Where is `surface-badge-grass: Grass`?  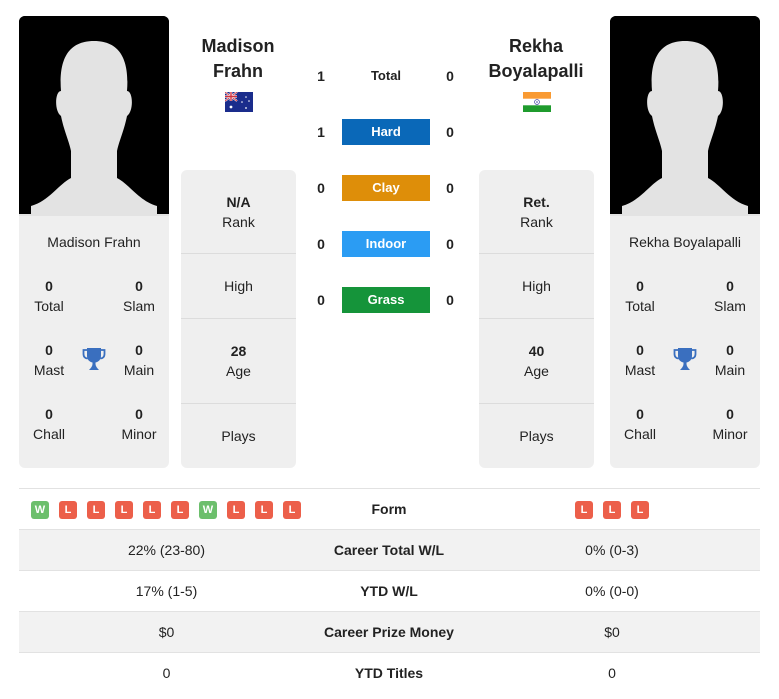 surface-badge-grass: Grass is located at coordinates (386, 300).